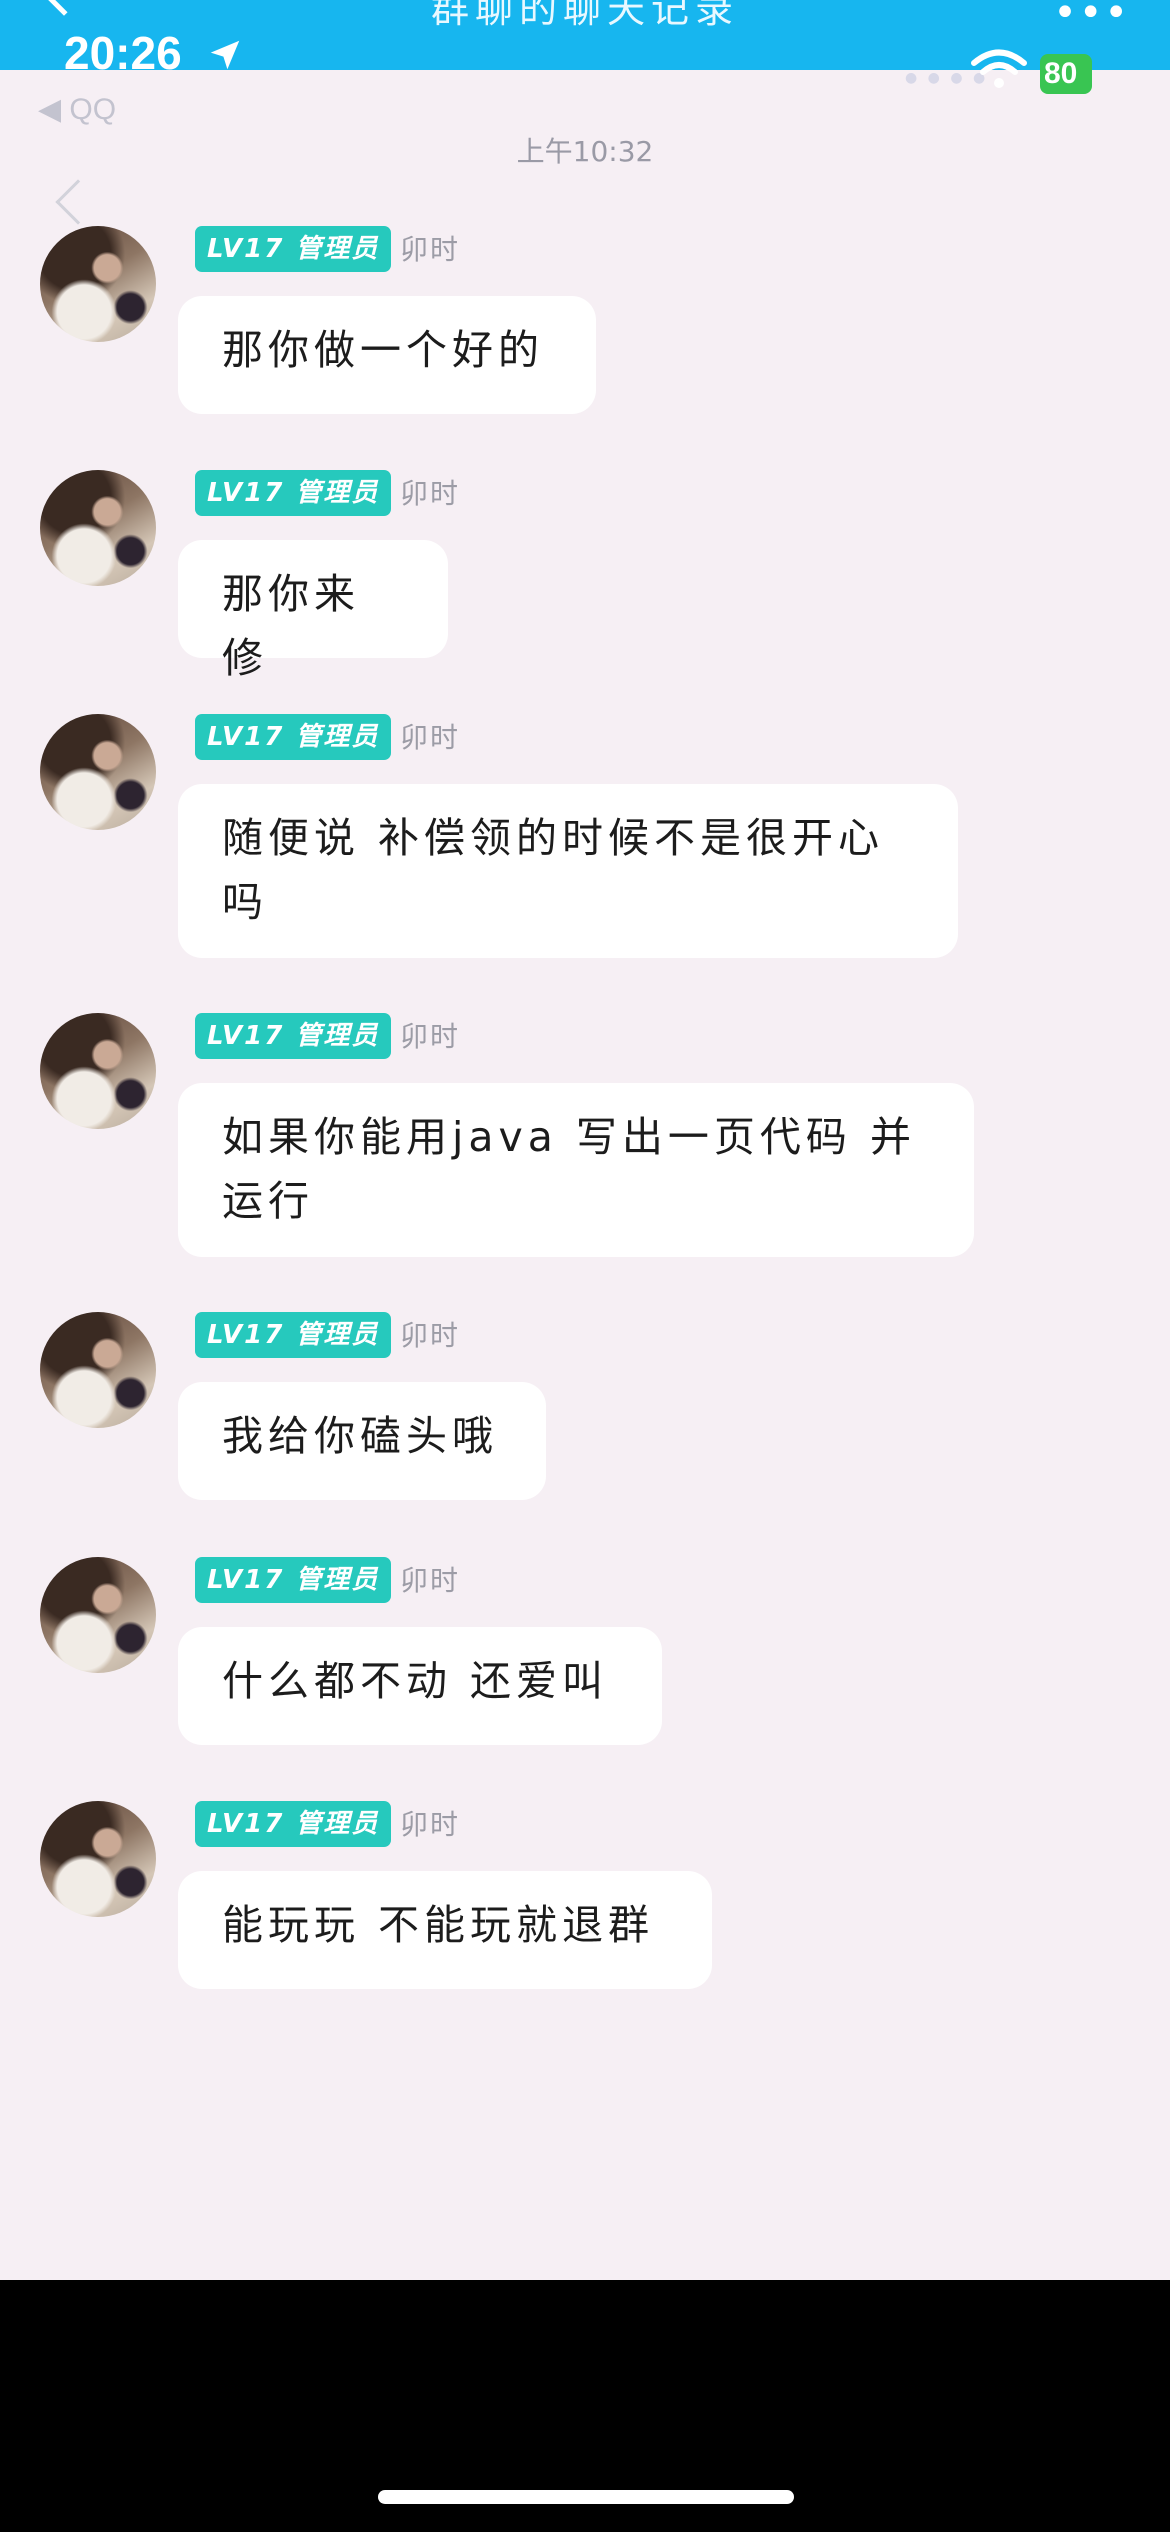 The width and height of the screenshot is (1170, 2532). Describe the element at coordinates (585, 576) in the screenshot. I see `message-row: LV17 管理员 卯时 那你来修` at that location.